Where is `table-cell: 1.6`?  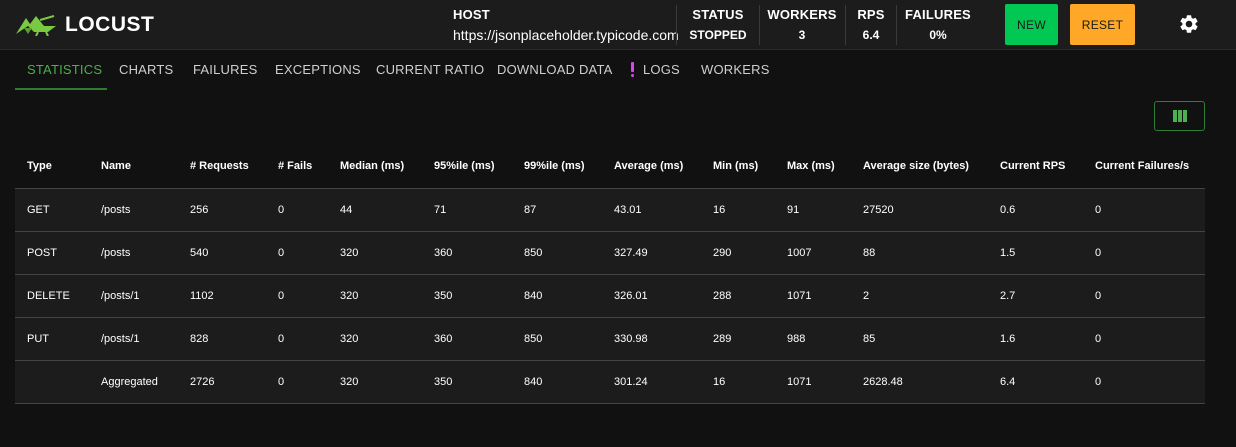 table-cell: 1.6 is located at coordinates (1035, 339).